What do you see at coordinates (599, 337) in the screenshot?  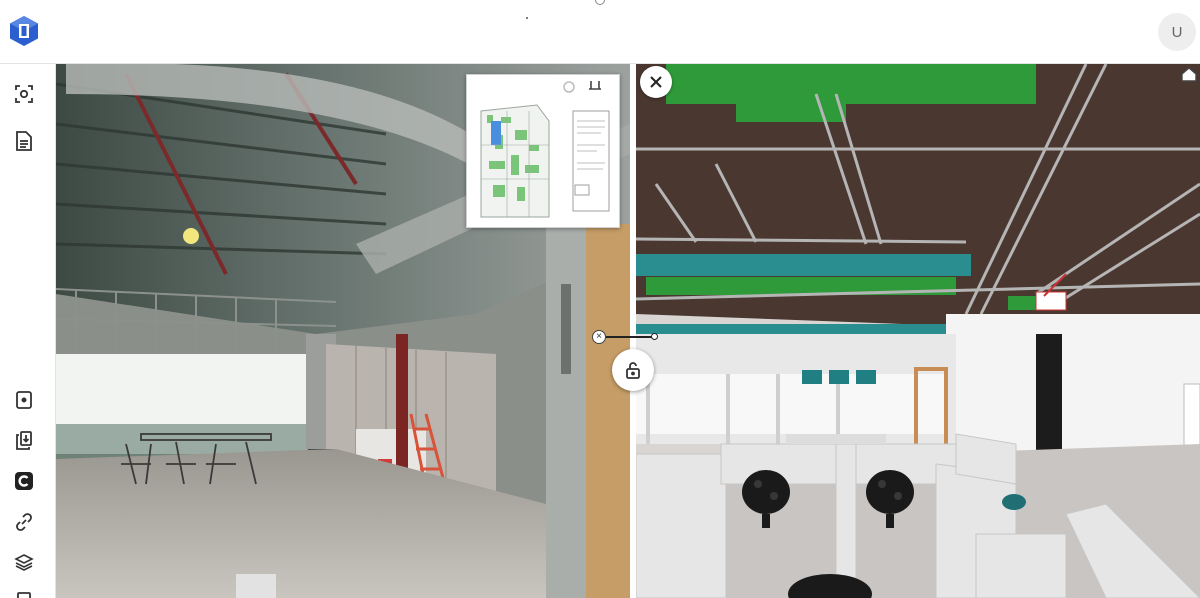 I see `sync-handle-icon: ×` at bounding box center [599, 337].